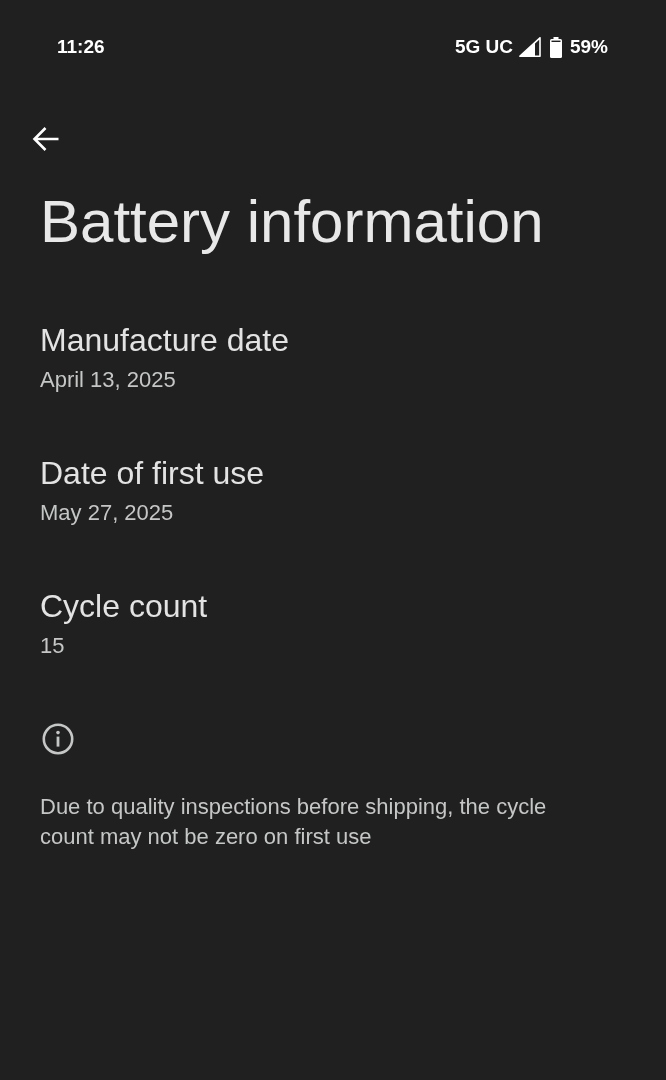  I want to click on info-value: April 13, 2025, so click(108, 380).